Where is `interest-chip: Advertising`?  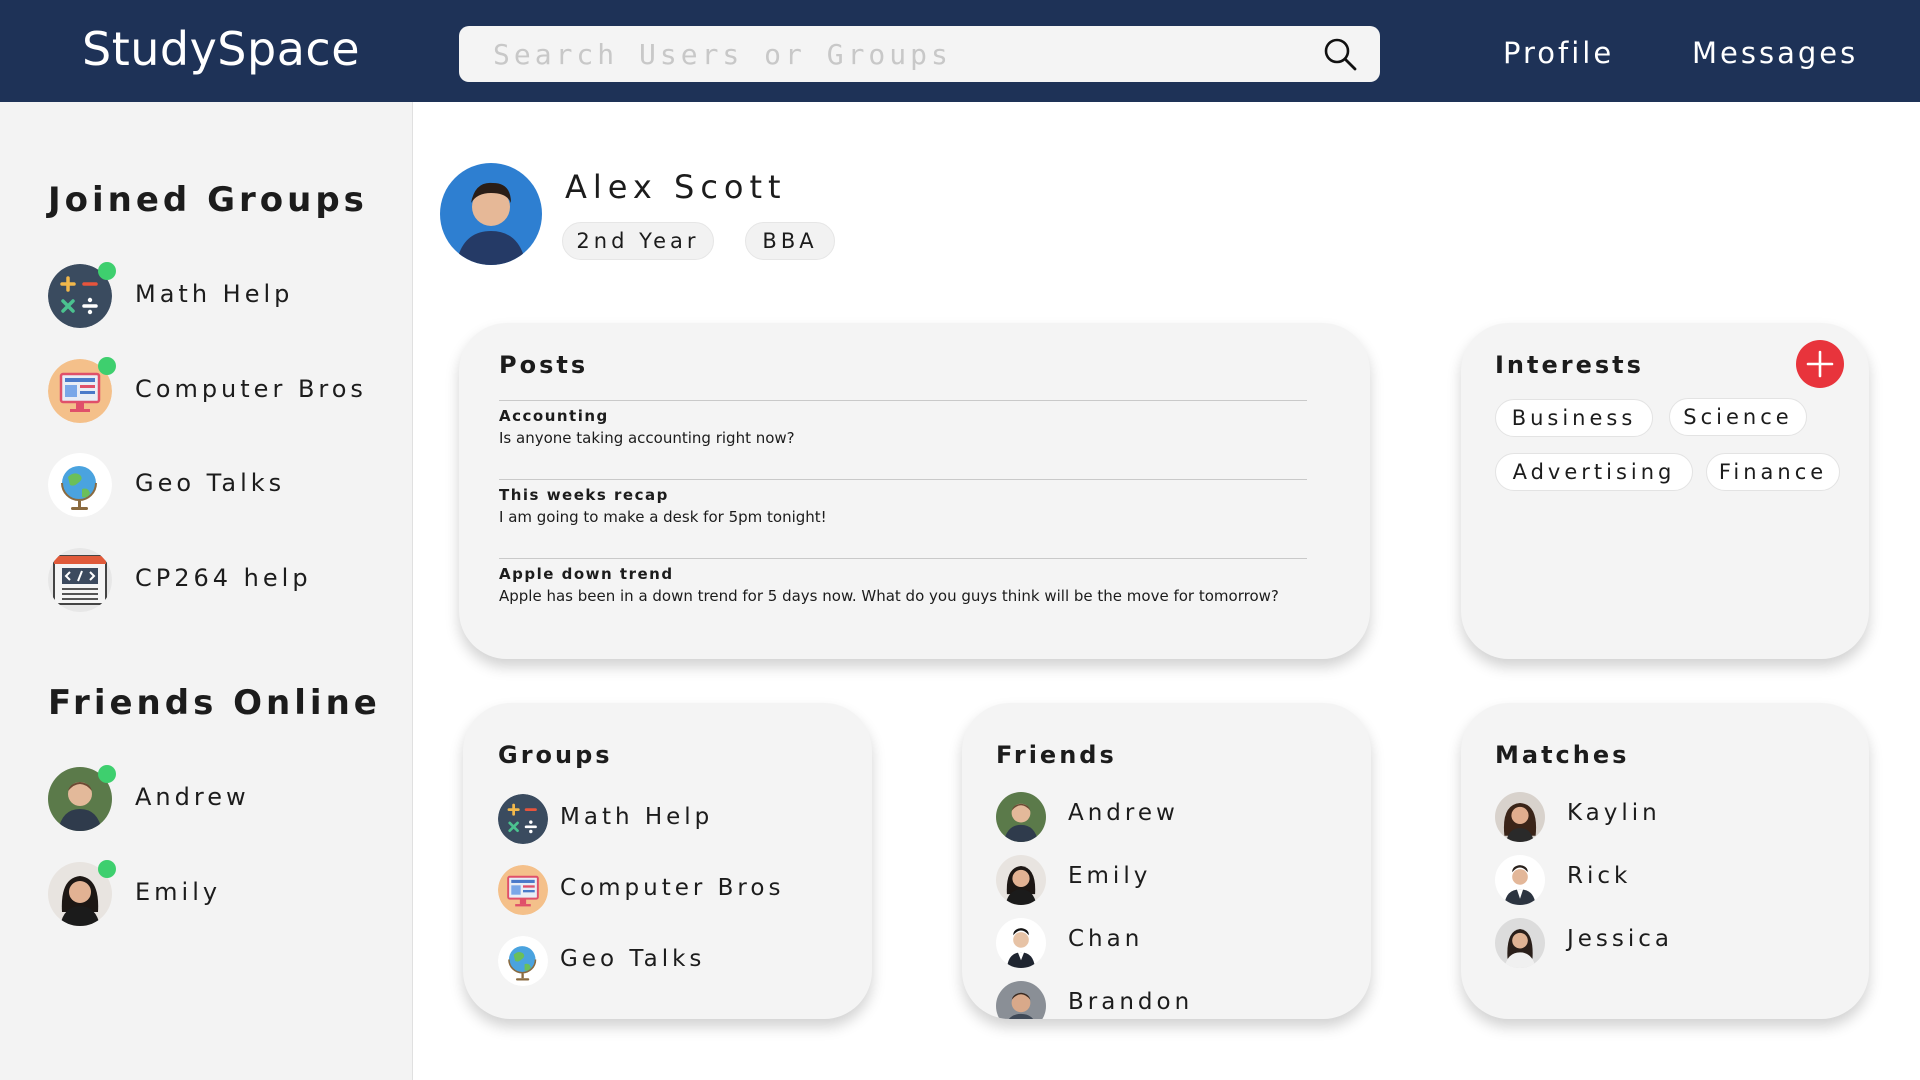 interest-chip: Advertising is located at coordinates (1594, 472).